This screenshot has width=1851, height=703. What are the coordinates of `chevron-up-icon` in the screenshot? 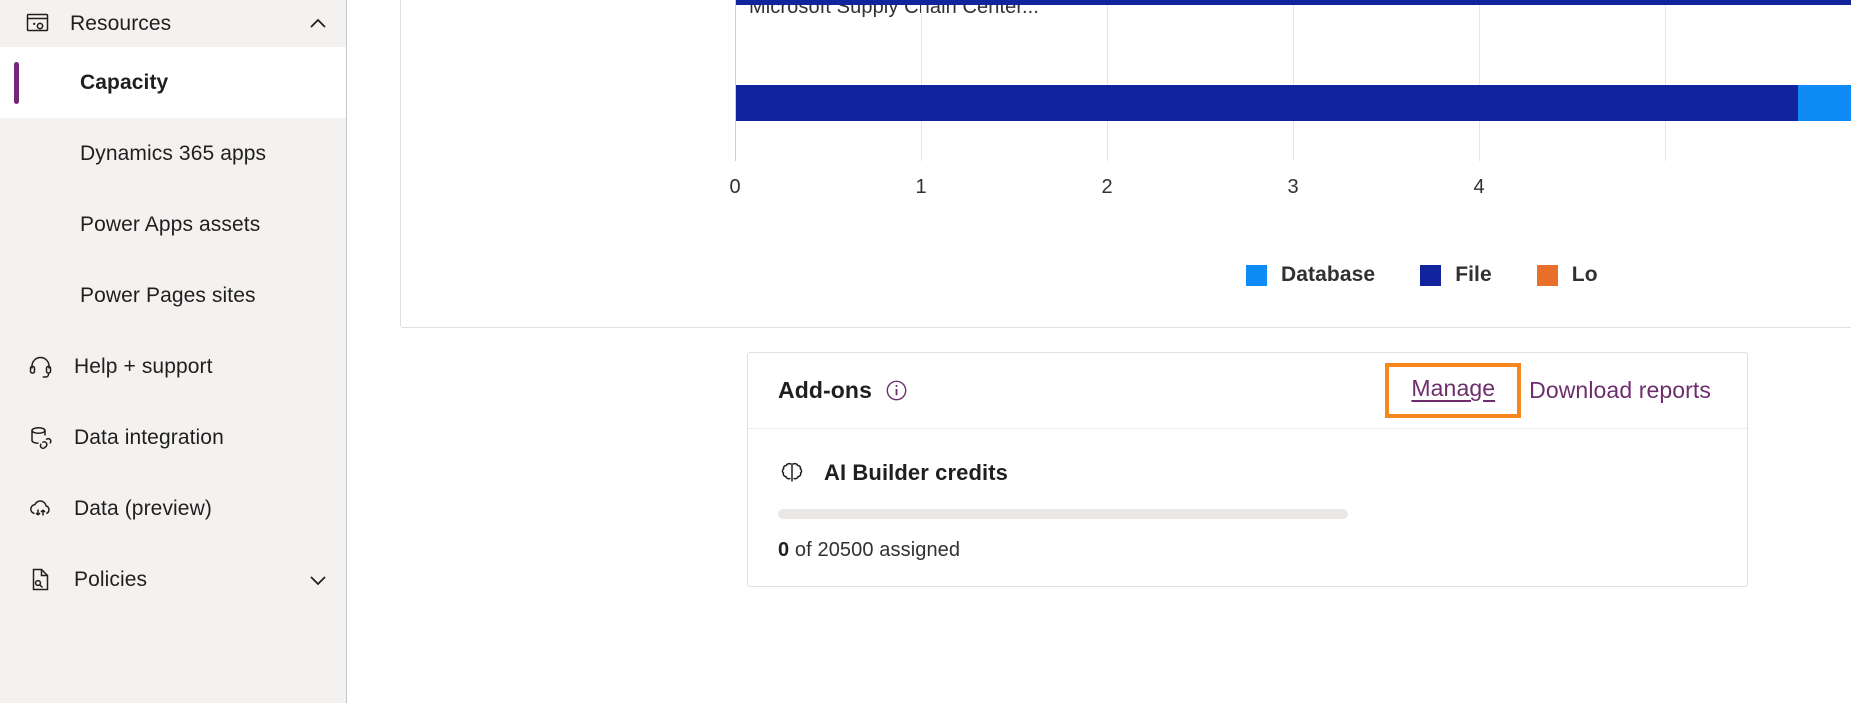 It's located at (318, 24).